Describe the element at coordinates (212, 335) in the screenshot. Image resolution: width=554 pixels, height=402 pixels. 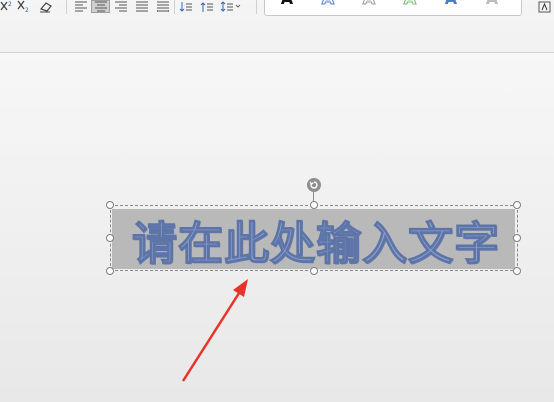
I see `arrow-shaft` at that location.